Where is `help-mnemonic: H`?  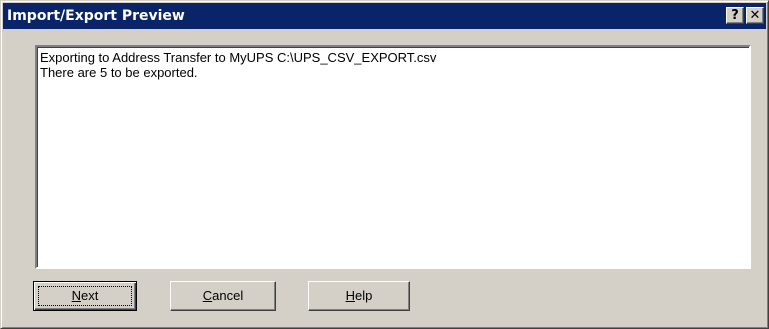
help-mnemonic: H is located at coordinates (350, 295).